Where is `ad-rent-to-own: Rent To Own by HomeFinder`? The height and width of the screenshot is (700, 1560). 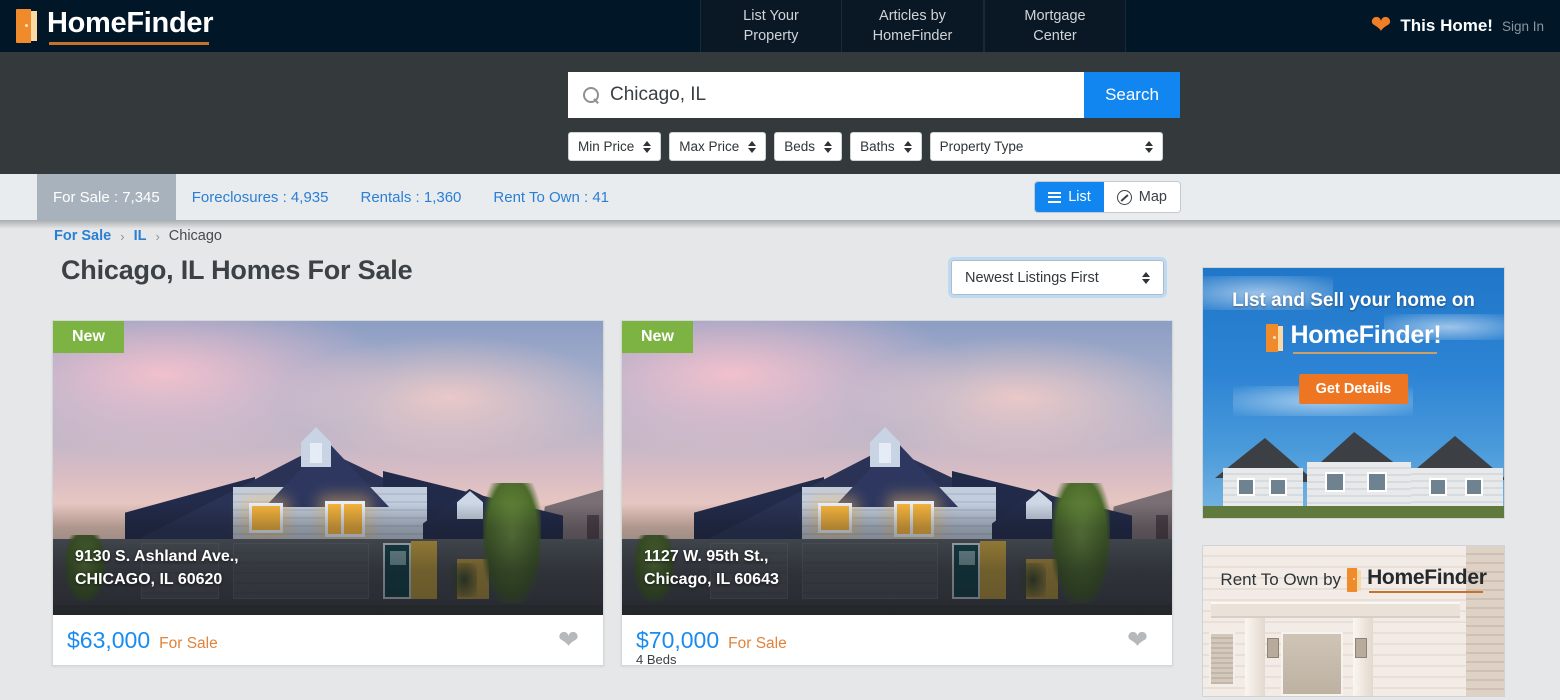 ad-rent-to-own: Rent To Own by HomeFinder is located at coordinates (1353, 621).